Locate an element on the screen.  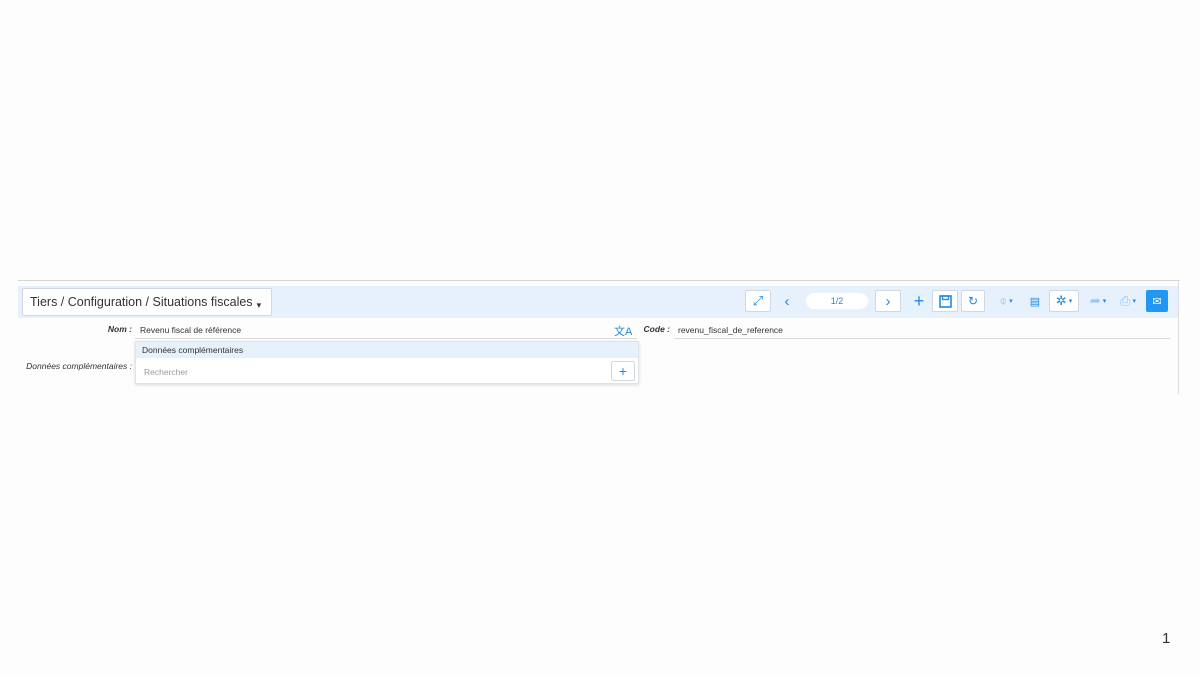
panel-title: Données complémentaires is located at coordinates (387, 350).